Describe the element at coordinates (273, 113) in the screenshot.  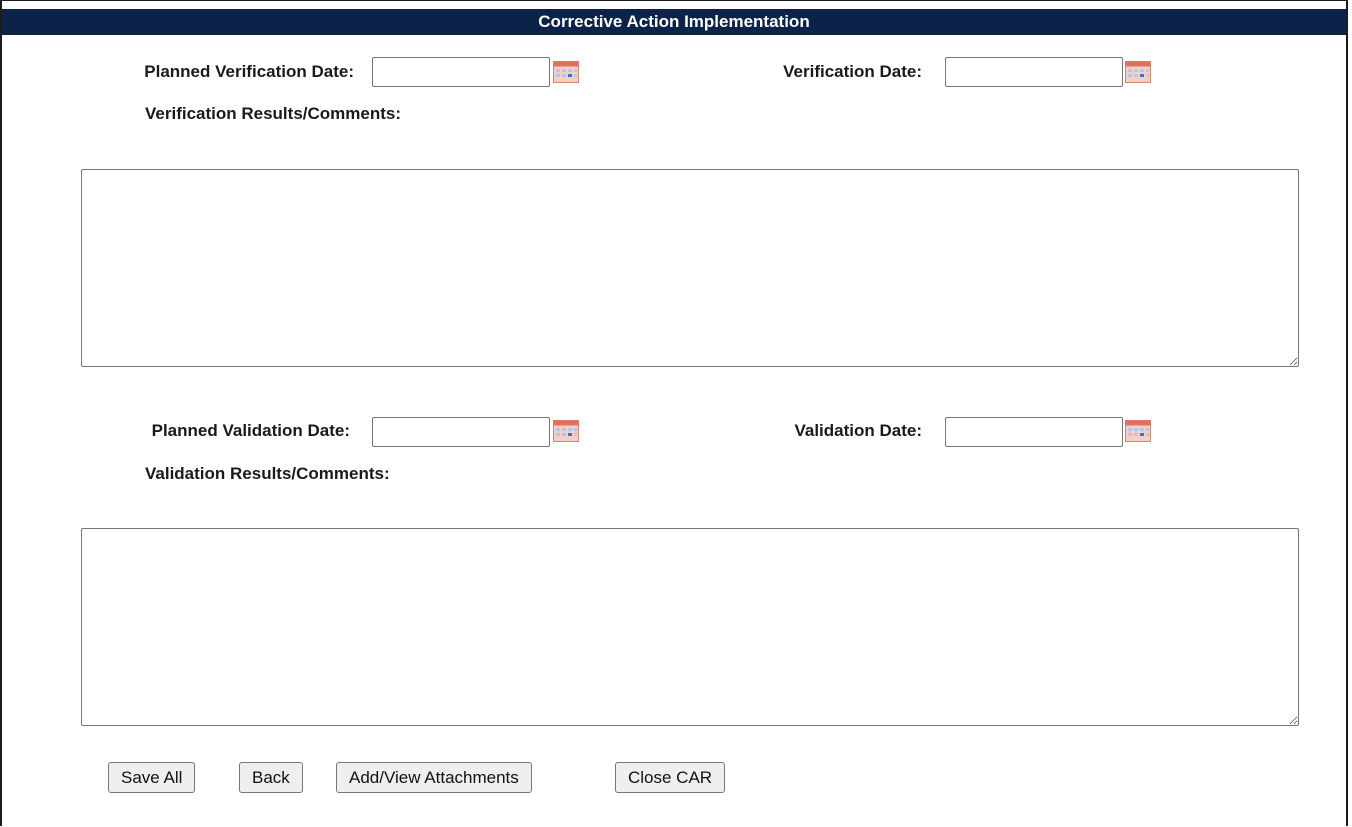
I see `verification-comments-label: Verification Results/Comments:` at that location.